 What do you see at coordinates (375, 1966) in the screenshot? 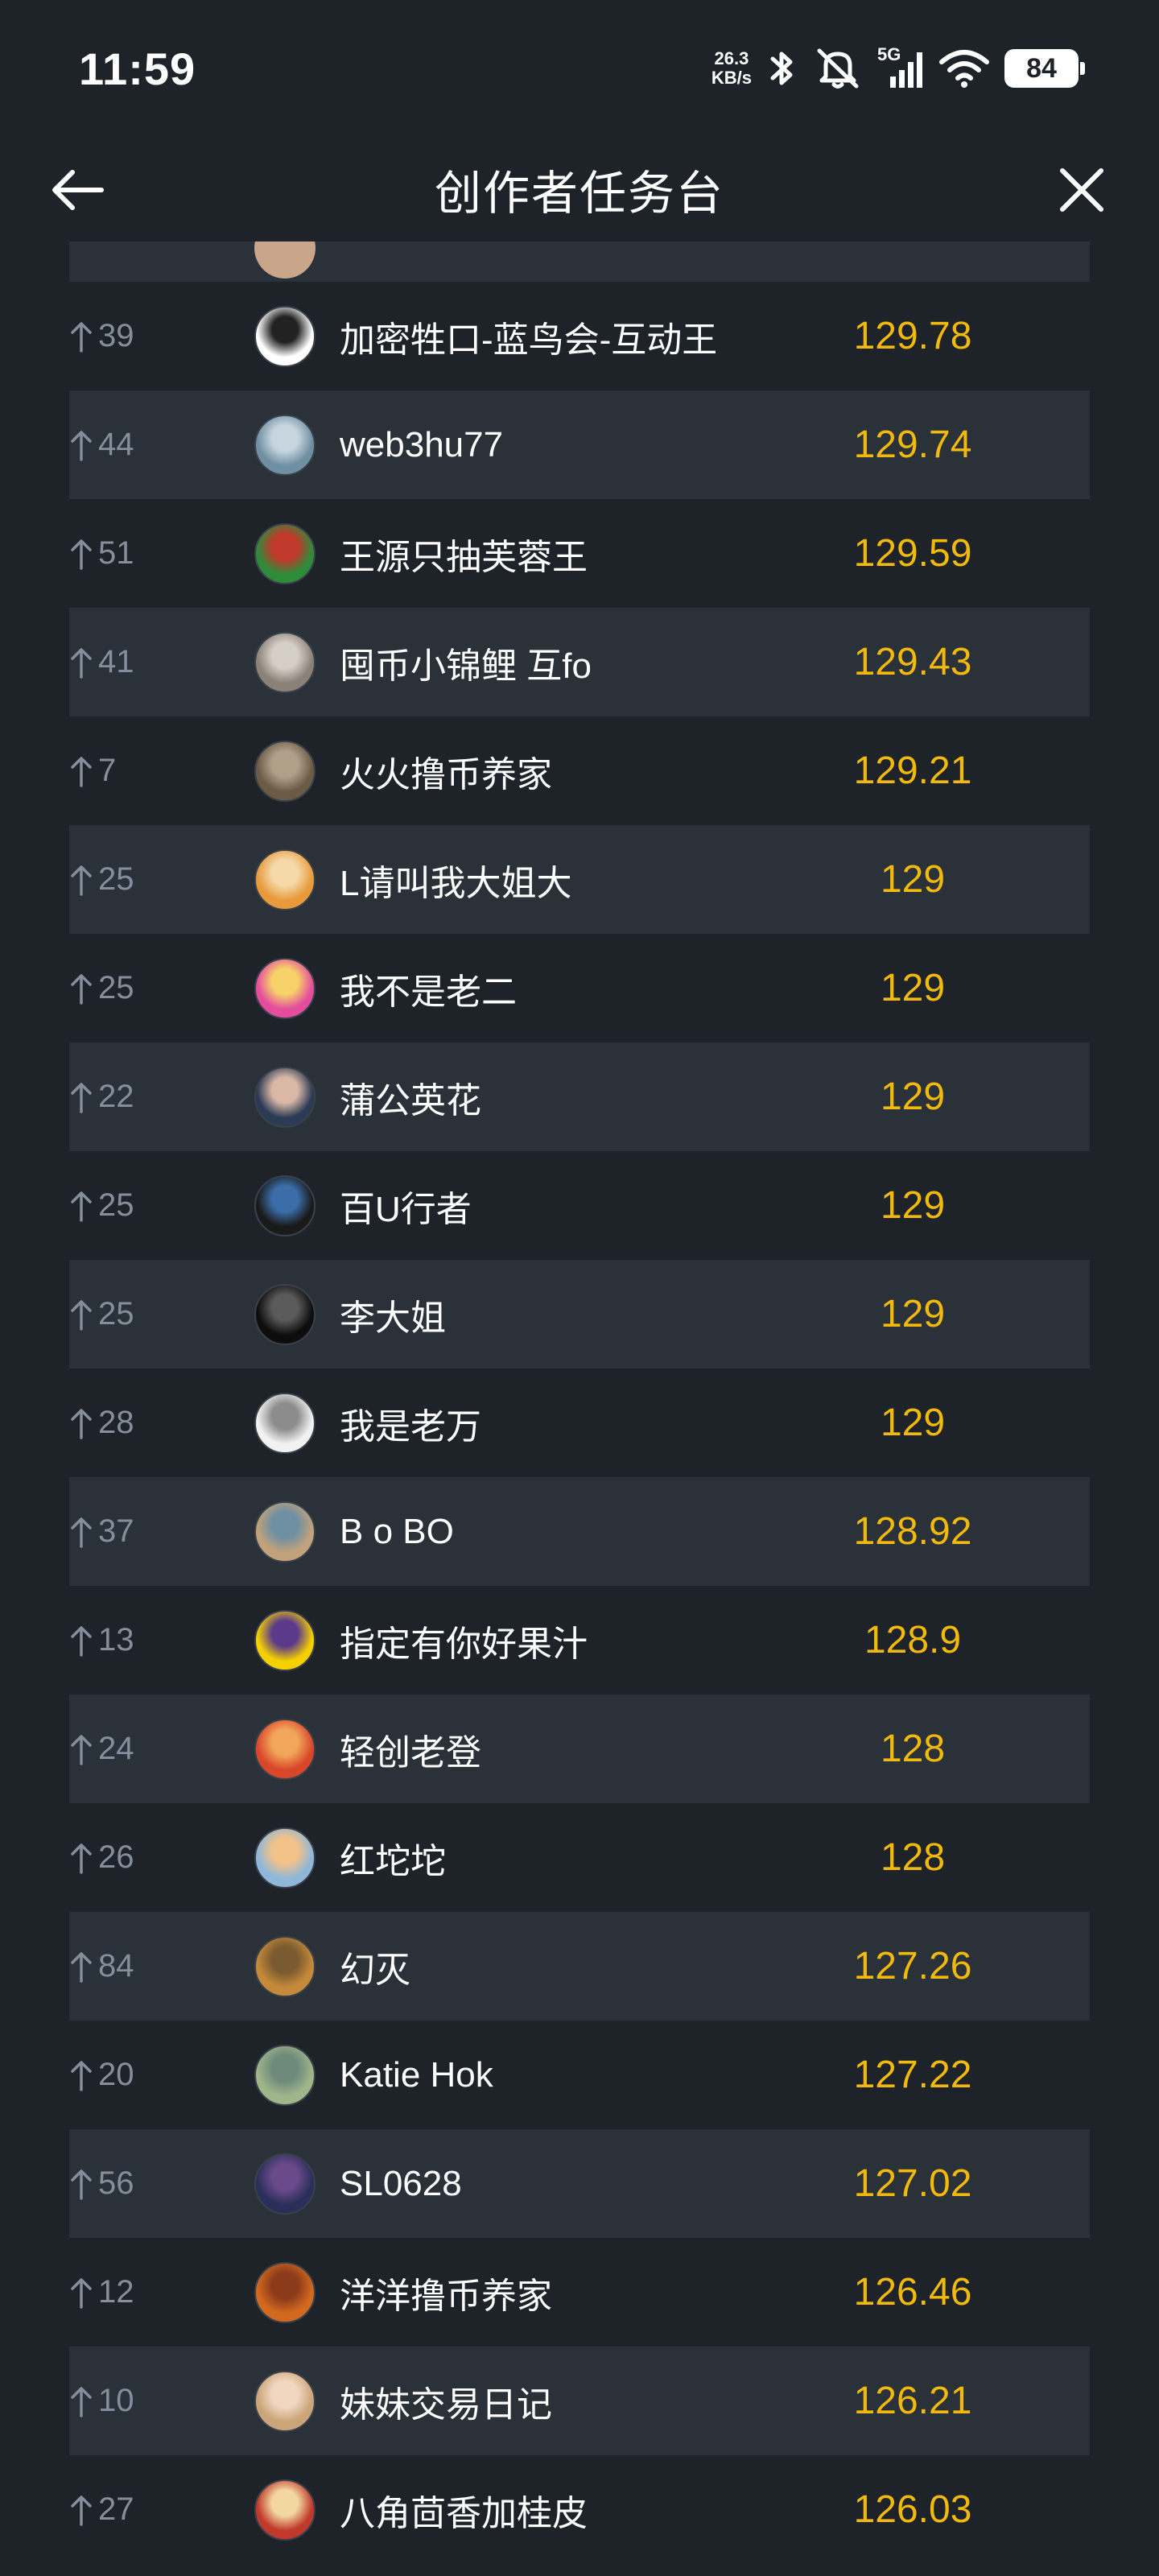
I see `username: 幻灭` at bounding box center [375, 1966].